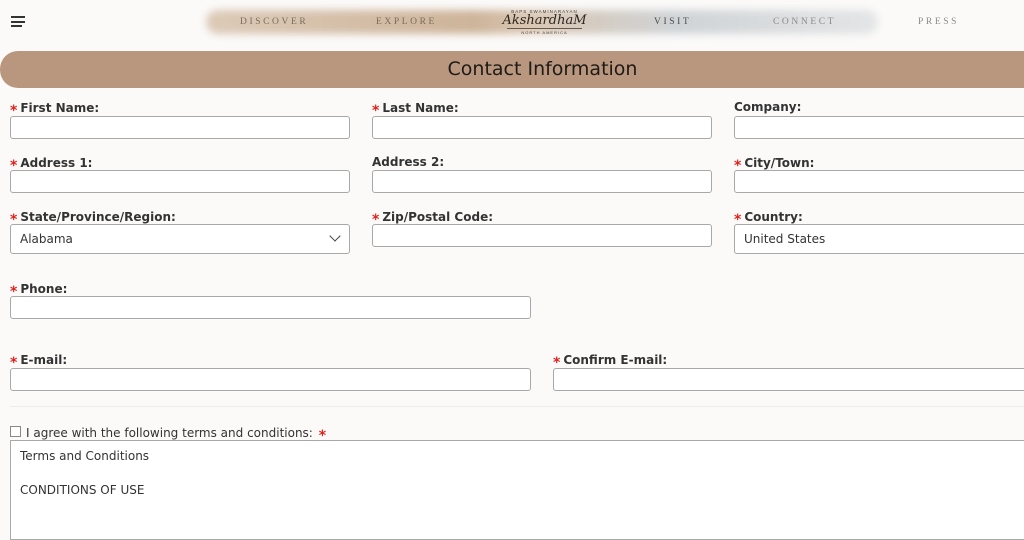  What do you see at coordinates (15, 431) in the screenshot?
I see `agree-checkbox` at bounding box center [15, 431].